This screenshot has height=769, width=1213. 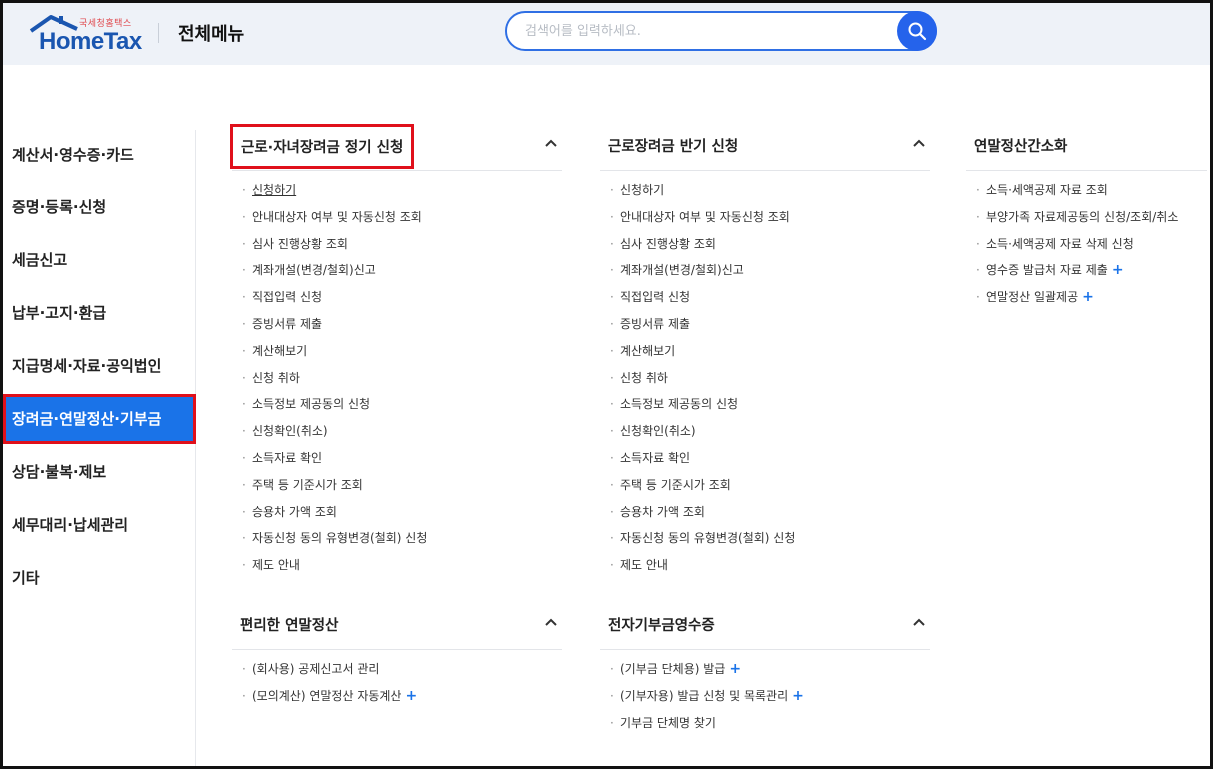 I want to click on nav-item-statements: 지급명세·자료·공익법인, so click(x=99, y=366).